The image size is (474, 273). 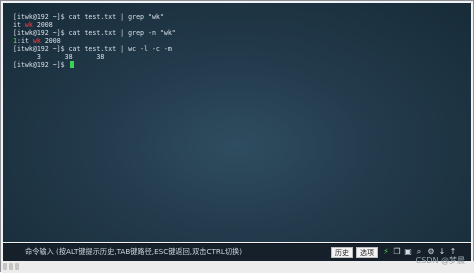 I want to click on options-button: 选项, so click(x=367, y=252).